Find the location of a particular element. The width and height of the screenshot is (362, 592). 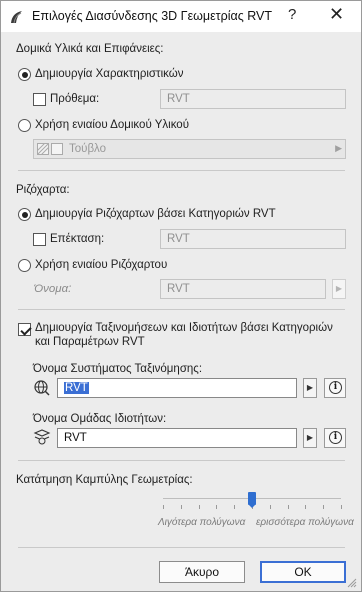

classification-system-arrow-button: ▶ is located at coordinates (310, 388).